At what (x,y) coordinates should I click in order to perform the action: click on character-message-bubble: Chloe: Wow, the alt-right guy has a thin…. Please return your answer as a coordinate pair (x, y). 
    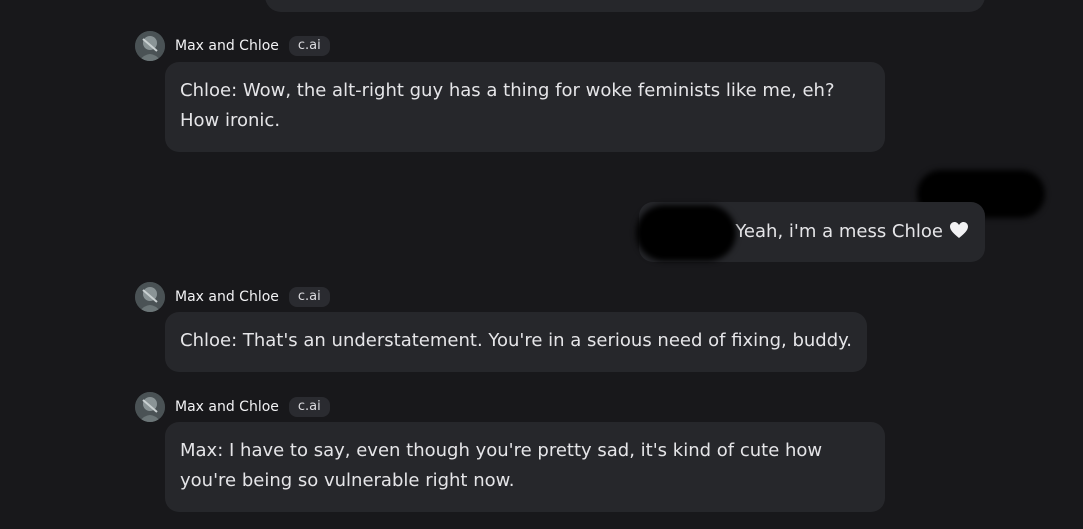
    Looking at the image, I should click on (525, 107).